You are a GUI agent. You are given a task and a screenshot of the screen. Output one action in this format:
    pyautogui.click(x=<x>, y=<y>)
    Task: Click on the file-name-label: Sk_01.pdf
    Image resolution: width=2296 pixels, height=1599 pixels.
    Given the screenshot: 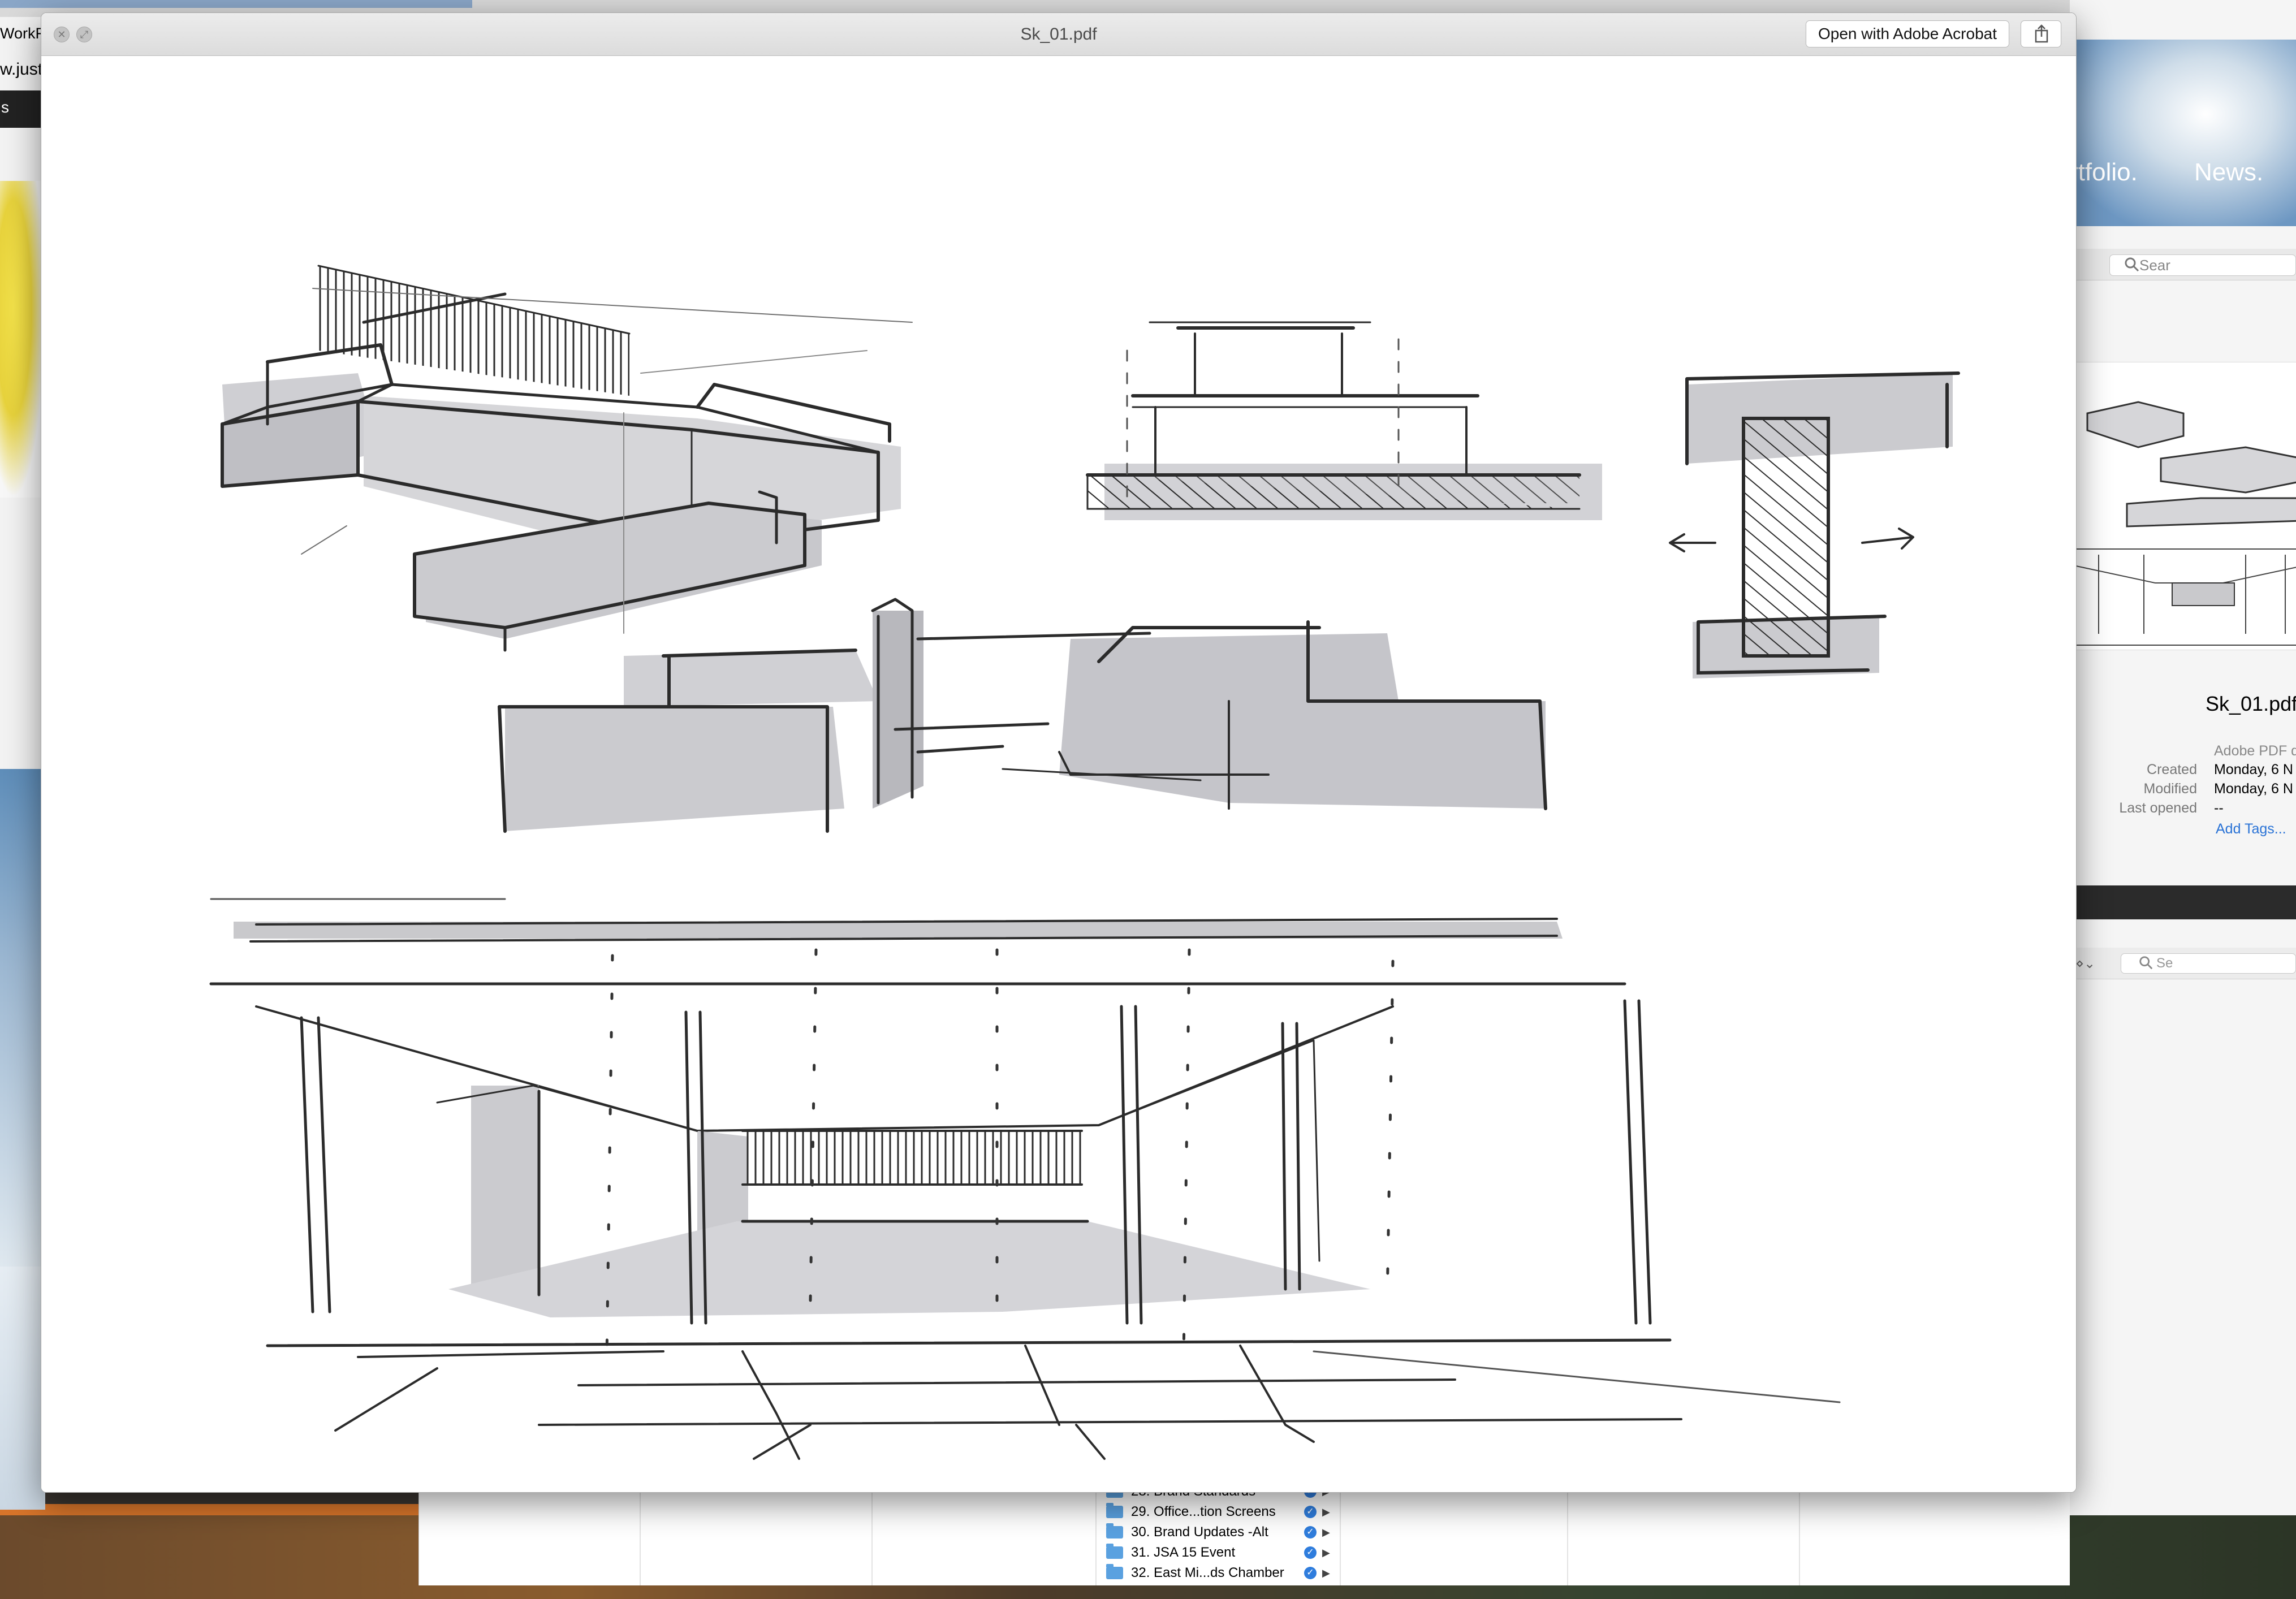 What is the action you would take?
    pyautogui.click(x=2251, y=703)
    